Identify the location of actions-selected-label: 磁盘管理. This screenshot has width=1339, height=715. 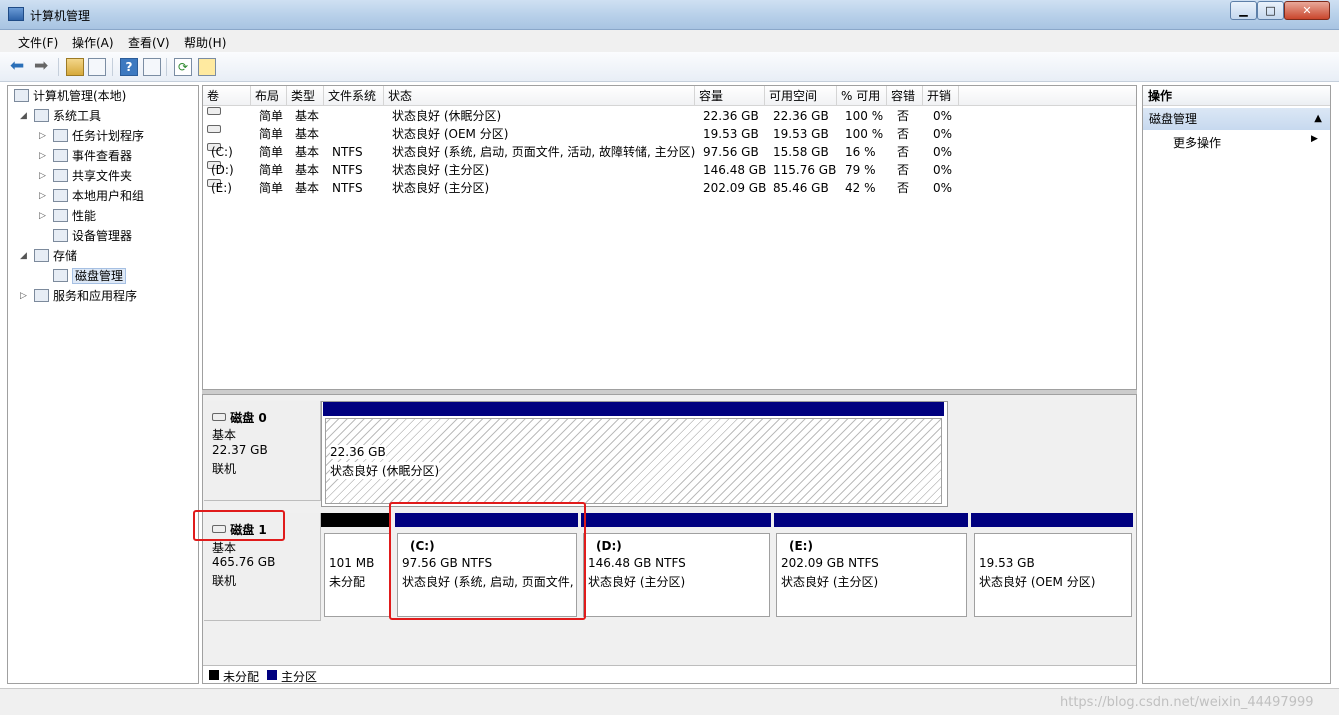
(1173, 119).